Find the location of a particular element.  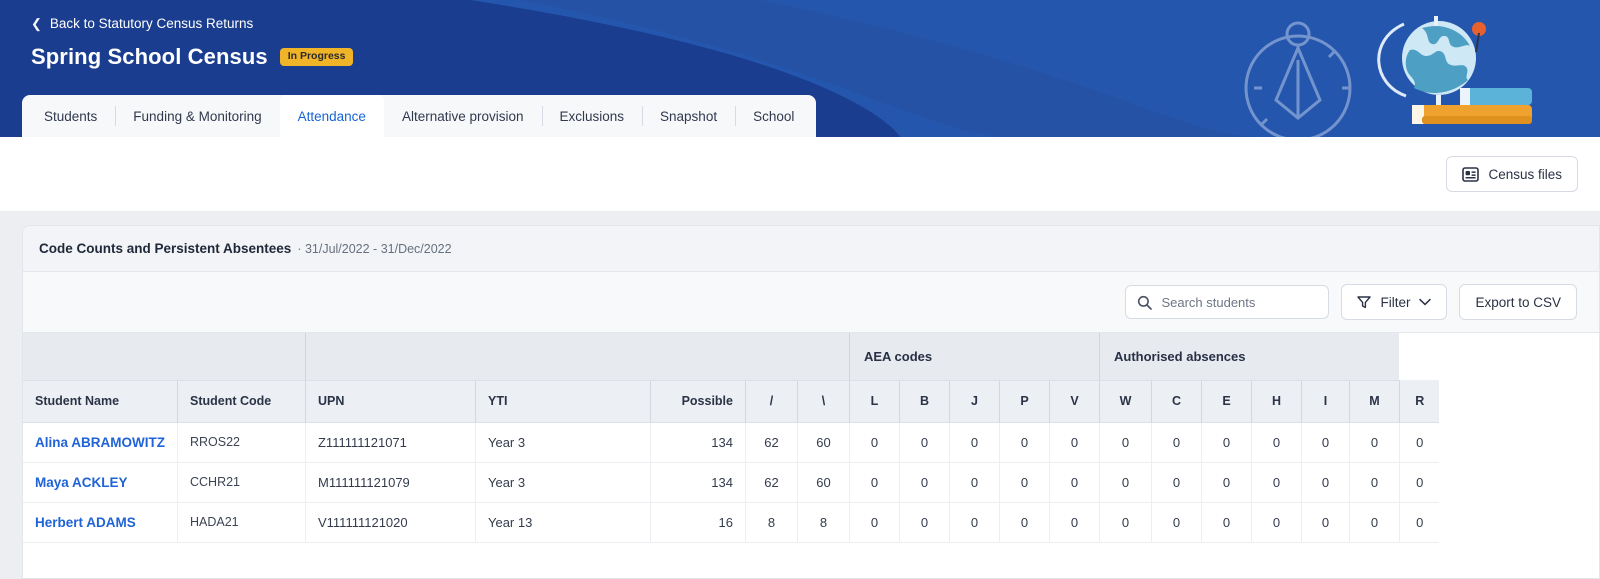

title-row: Spring School Census In Progress is located at coordinates (192, 57).